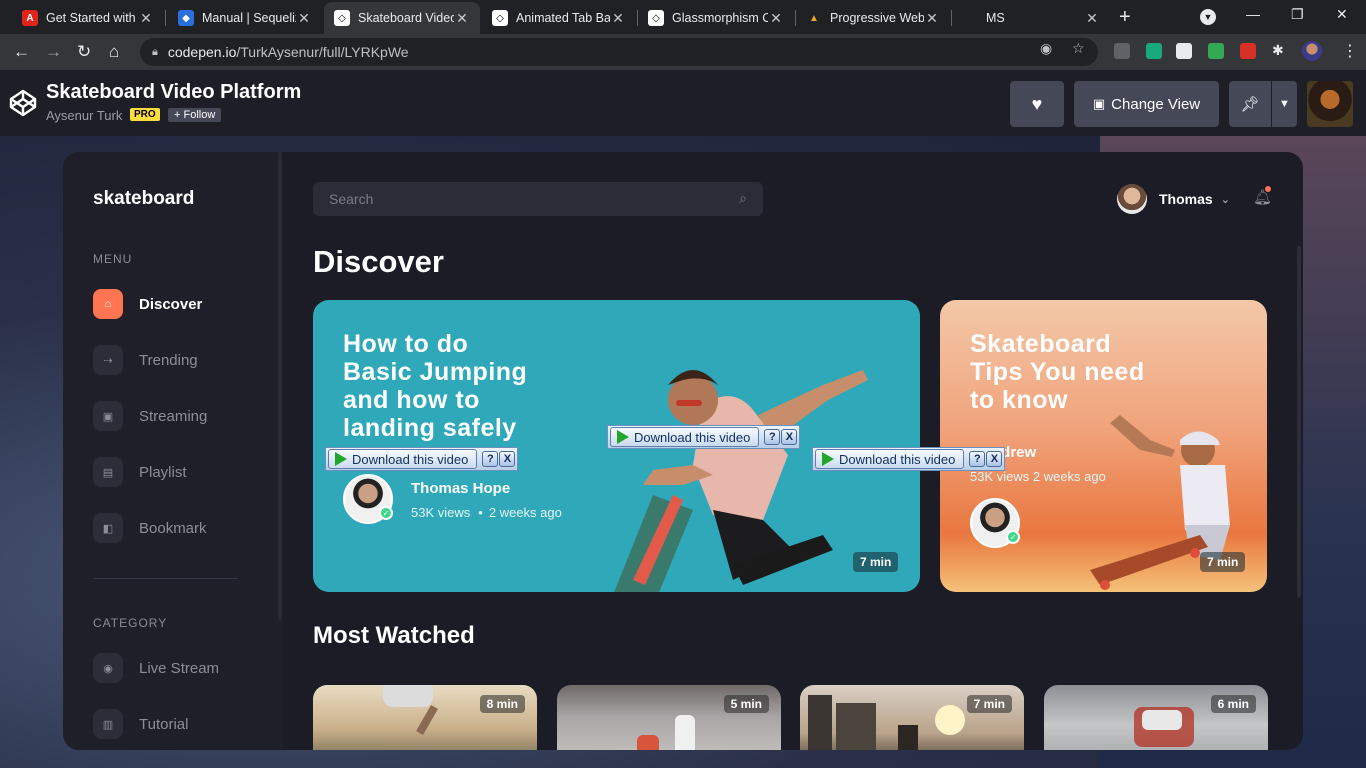  I want to click on change-view-button: ▣ Change View, so click(1146, 104).